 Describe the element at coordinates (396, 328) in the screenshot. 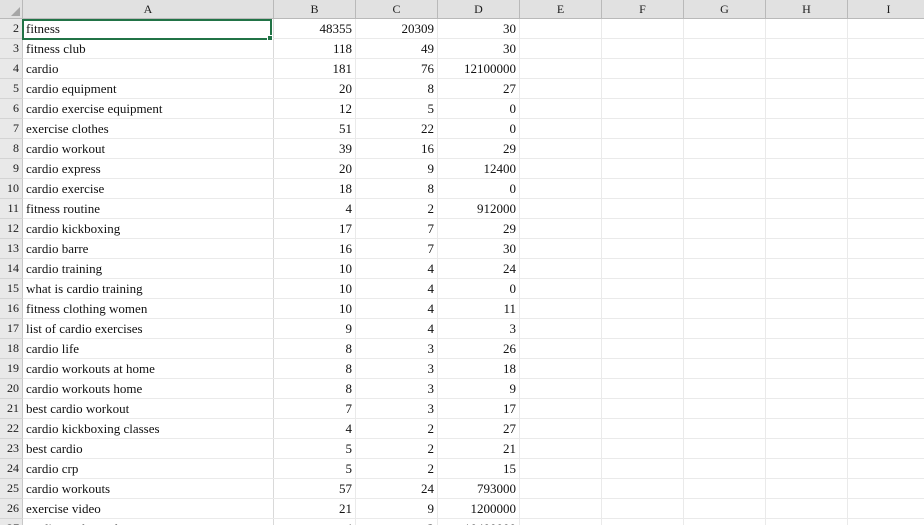

I see `cell-C17: 4` at that location.